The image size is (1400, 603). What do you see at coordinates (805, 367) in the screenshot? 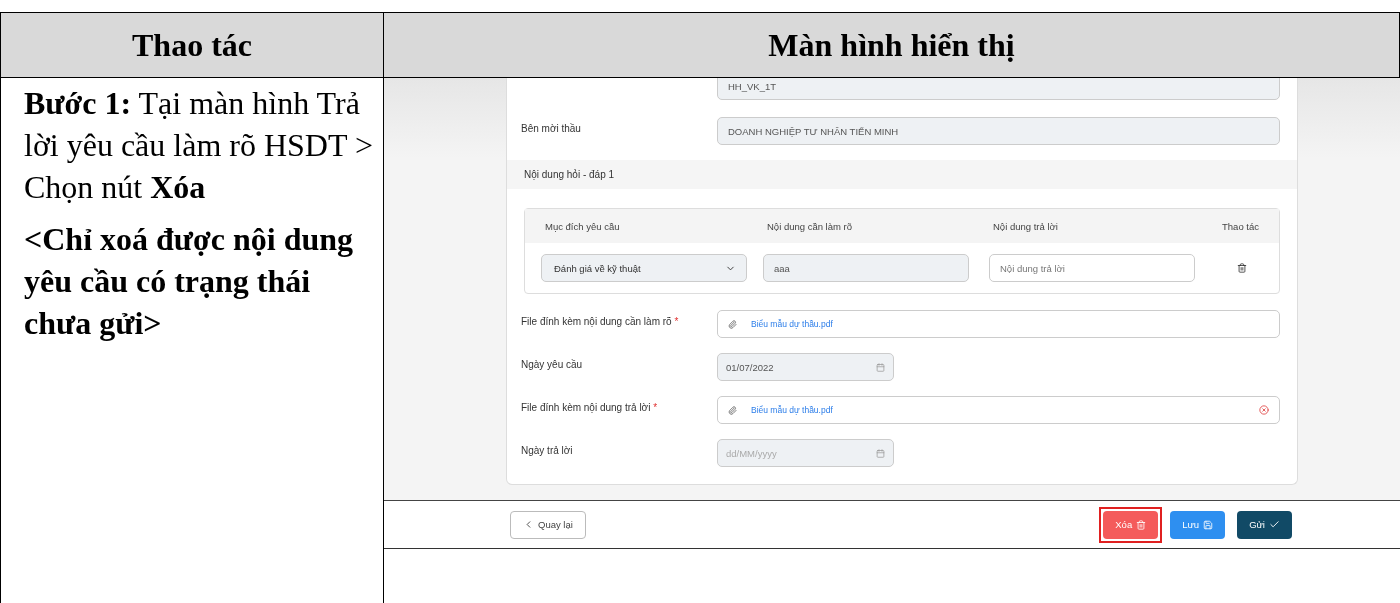
I see `date-field: 01/07/2022` at bounding box center [805, 367].